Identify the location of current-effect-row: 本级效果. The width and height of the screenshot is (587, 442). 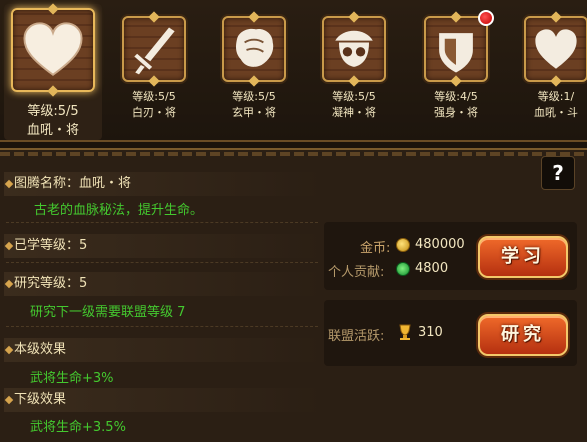
(163, 350).